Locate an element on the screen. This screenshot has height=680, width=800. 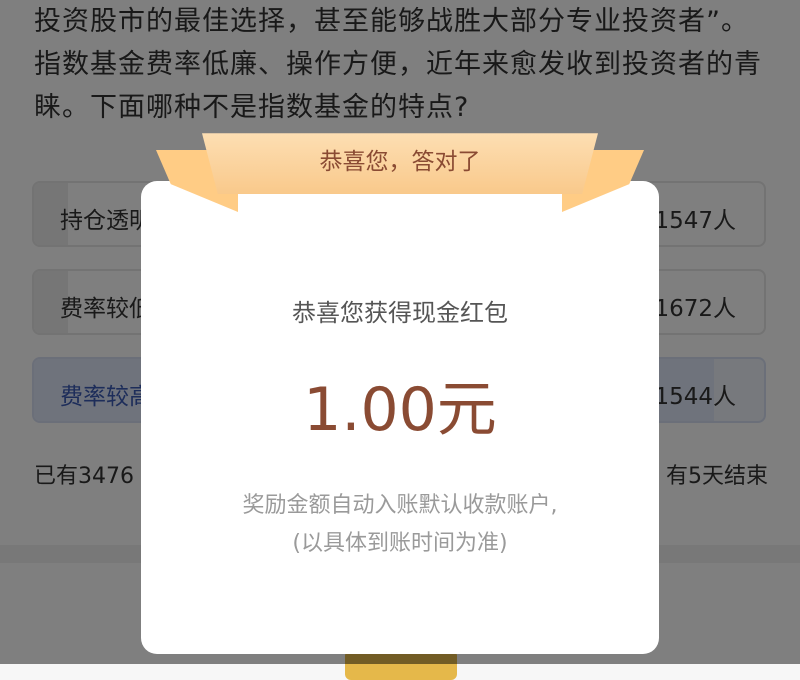
ribbon-text: 恭喜您，答对了 is located at coordinates (400, 162).